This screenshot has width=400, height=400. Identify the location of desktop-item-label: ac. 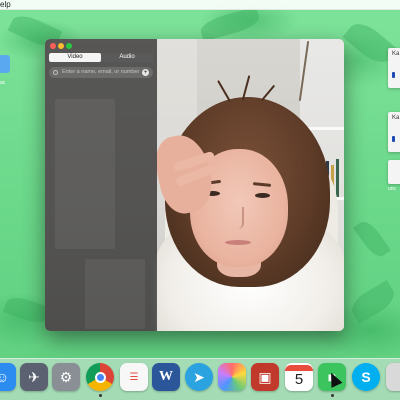
(3, 83).